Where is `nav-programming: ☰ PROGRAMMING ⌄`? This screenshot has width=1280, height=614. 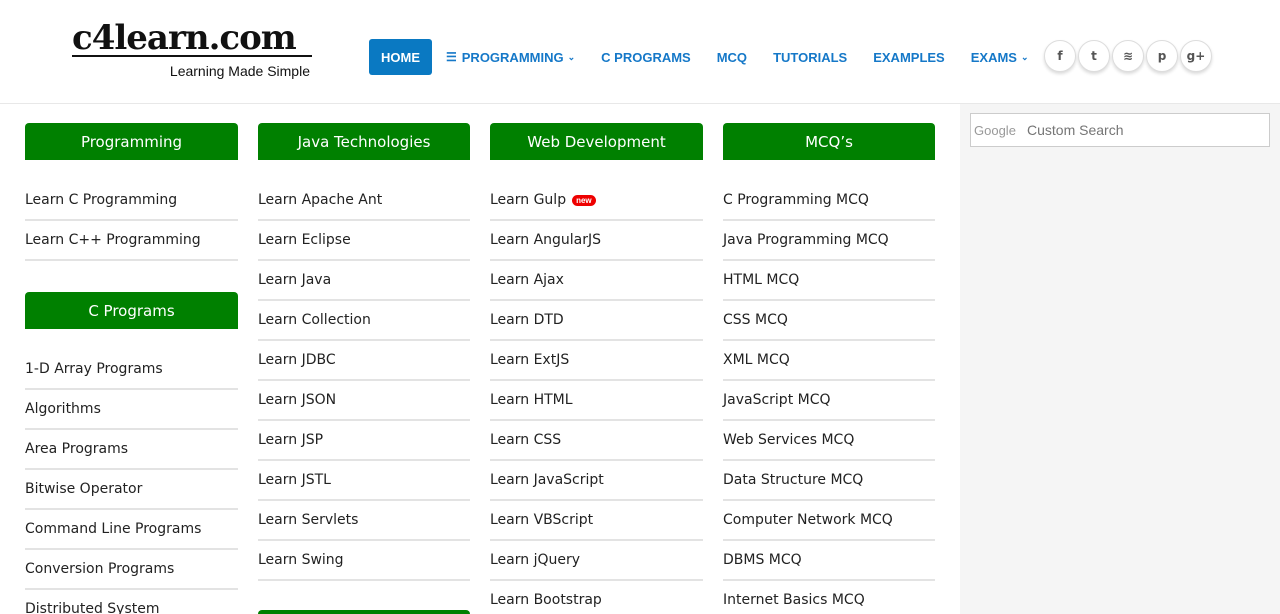 nav-programming: ☰ PROGRAMMING ⌄ is located at coordinates (510, 57).